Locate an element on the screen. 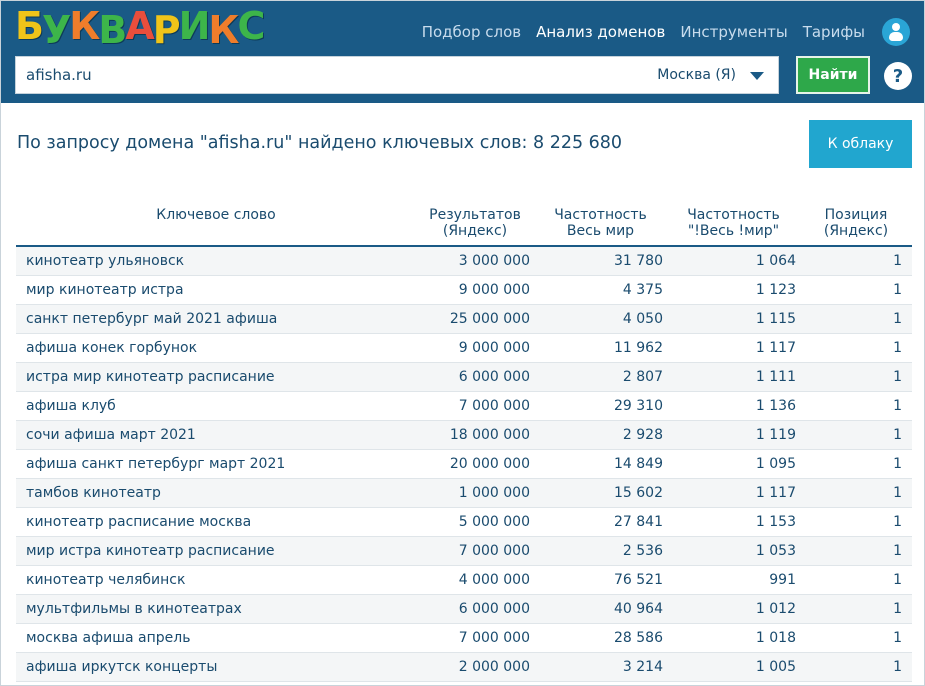  cell-keyword: мир истра кинотеатр расписание is located at coordinates (216, 551).